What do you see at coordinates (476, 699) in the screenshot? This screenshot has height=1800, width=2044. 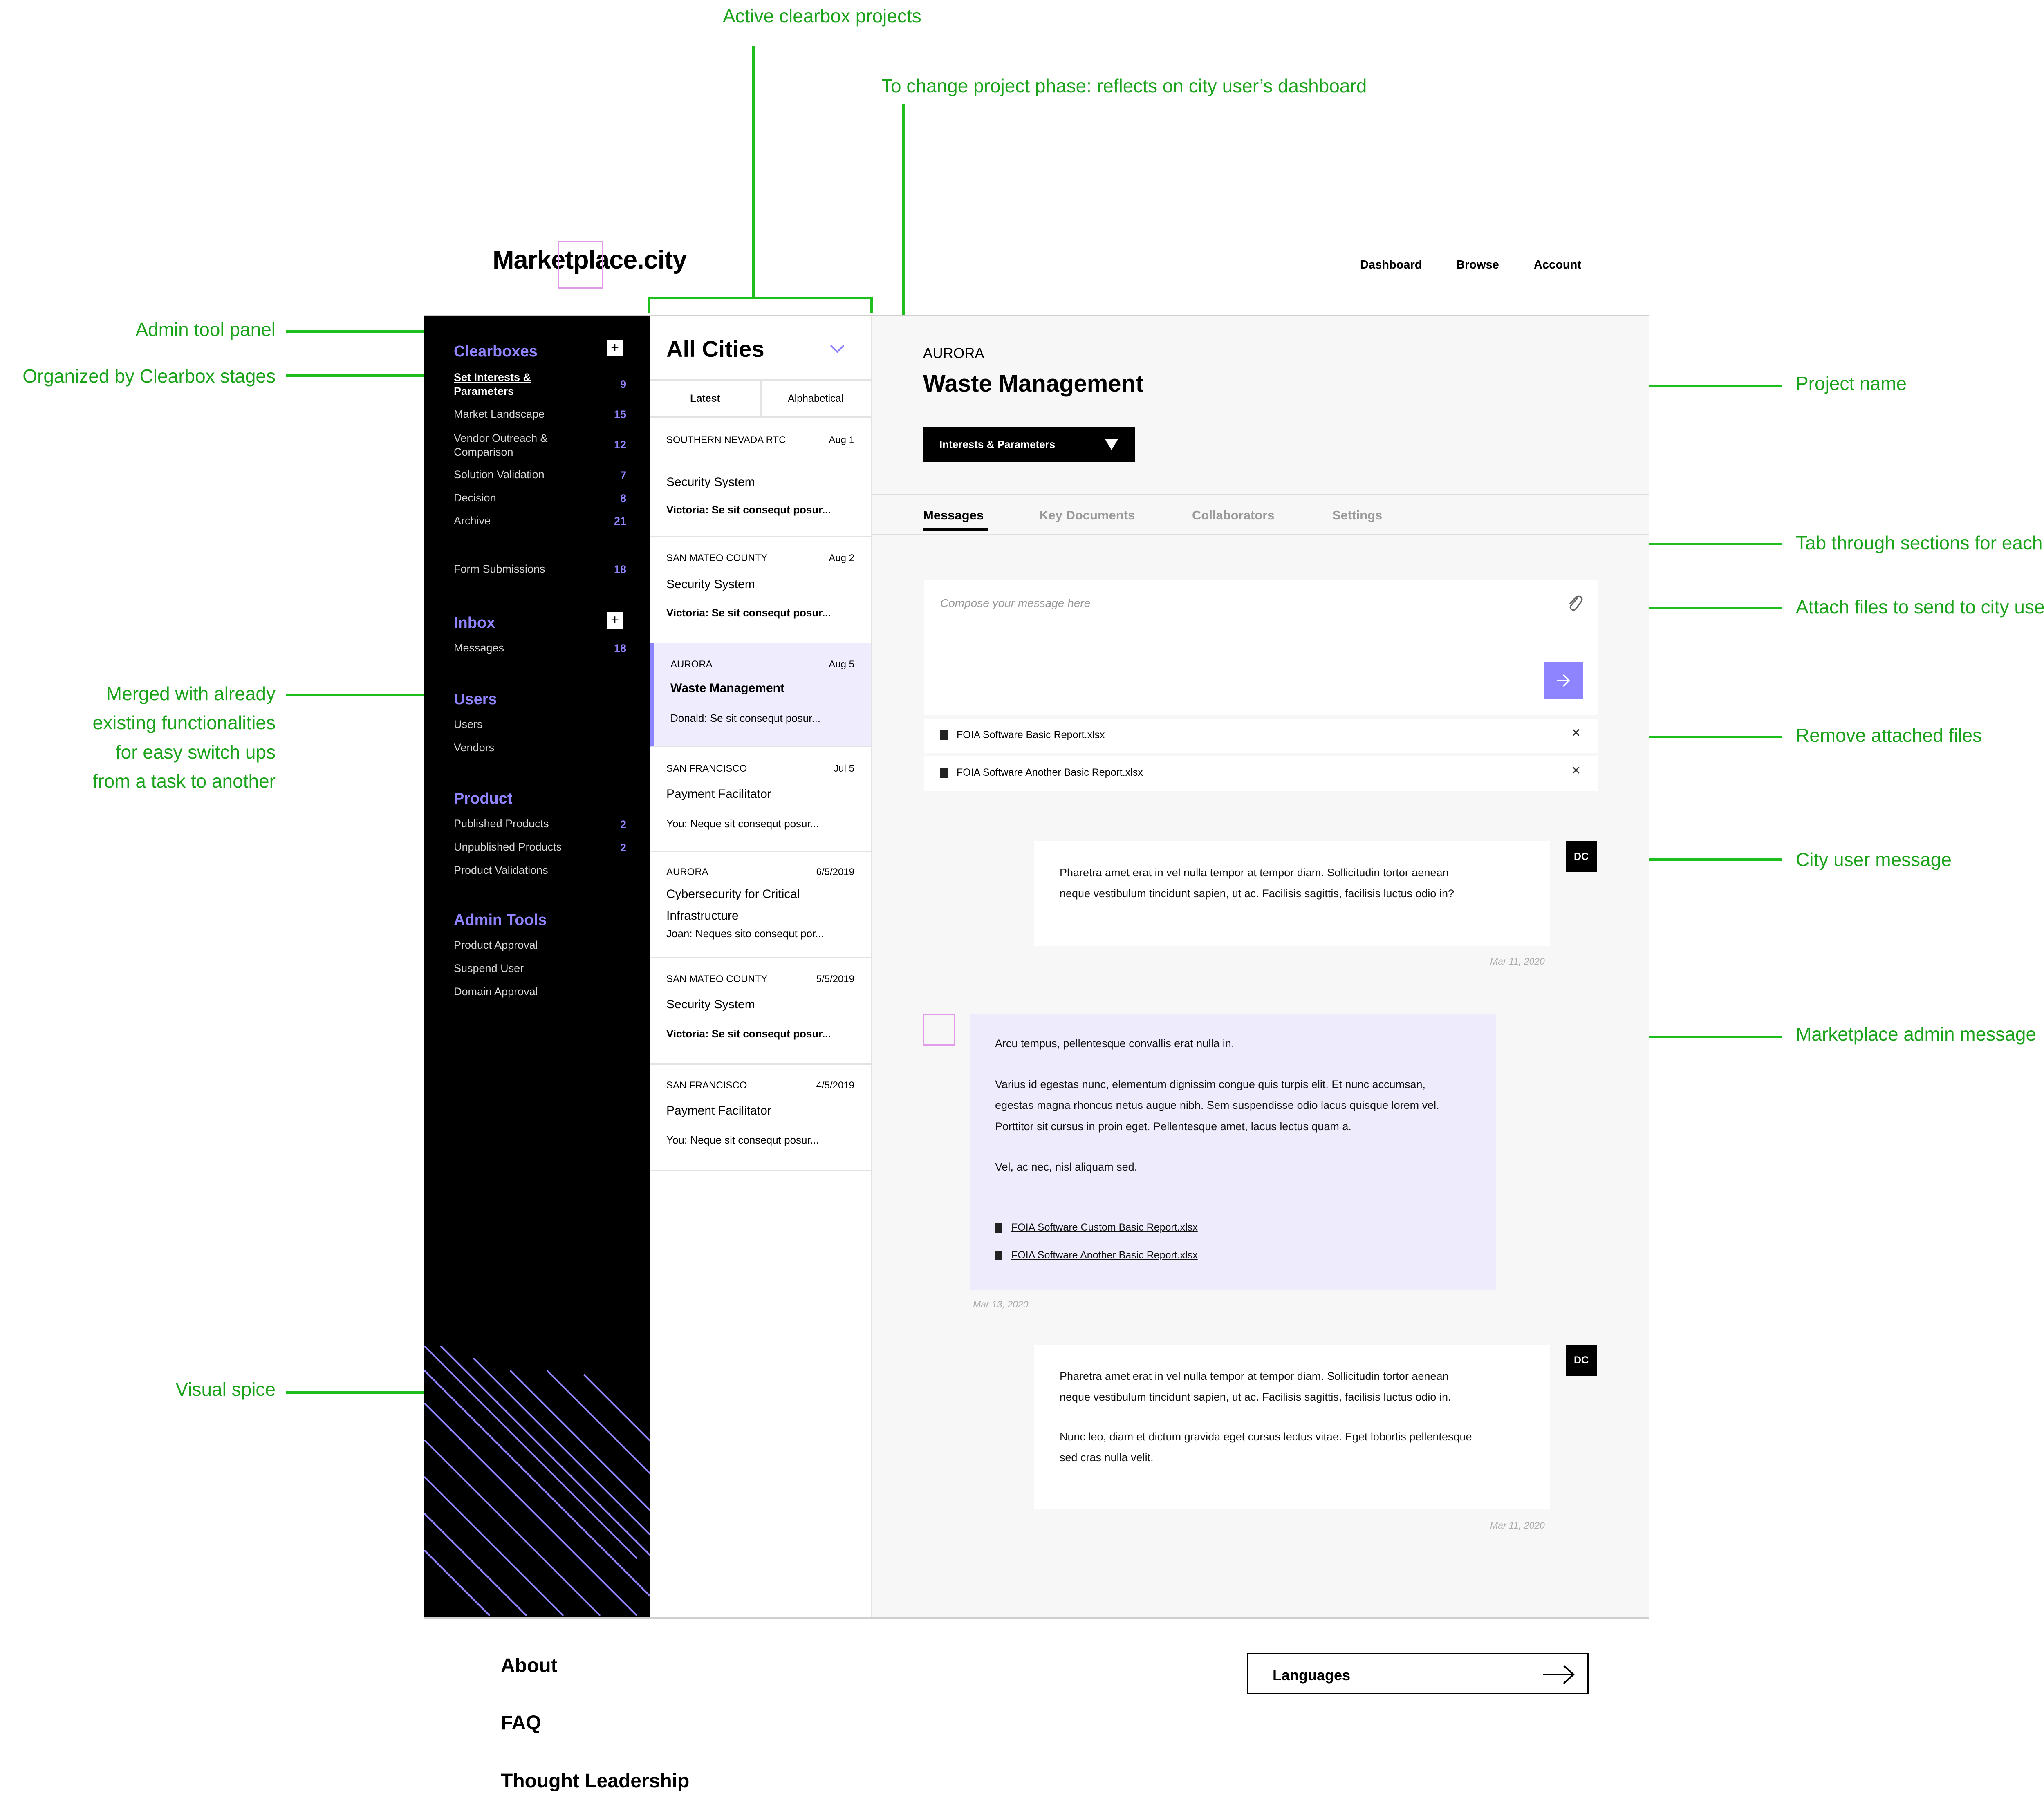 I see `sidebar-heading-users: Users` at bounding box center [476, 699].